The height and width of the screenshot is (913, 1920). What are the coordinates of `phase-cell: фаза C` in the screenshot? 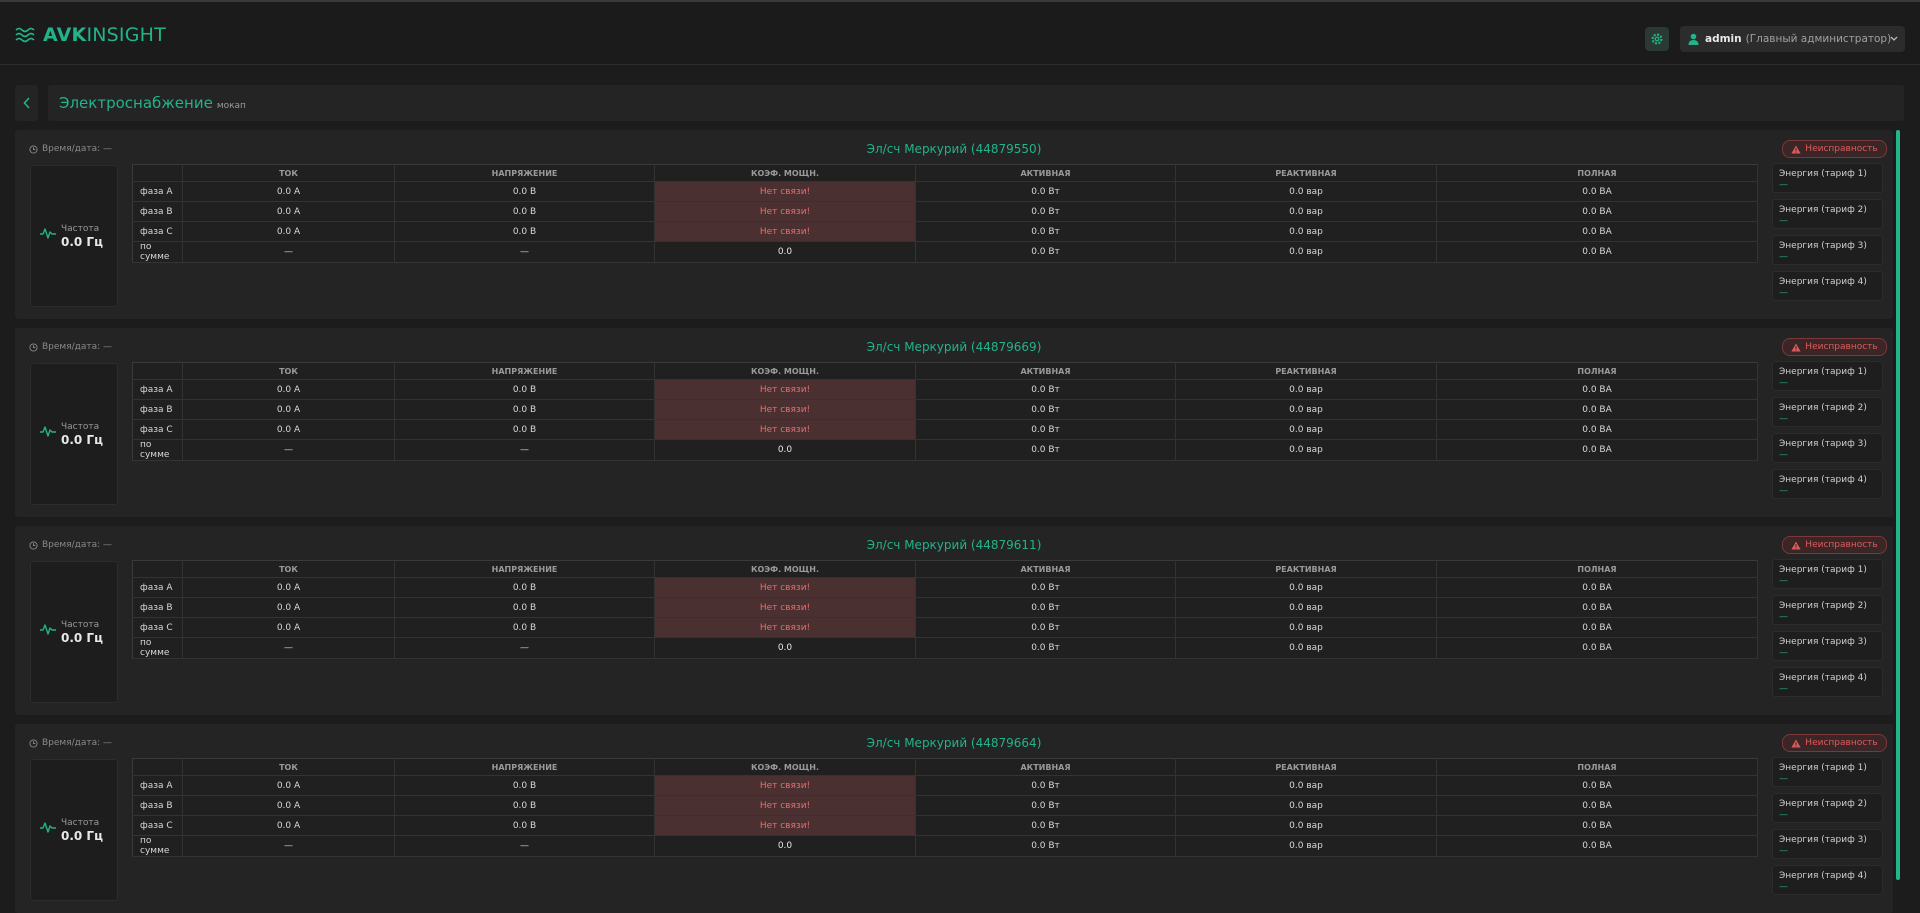 It's located at (157, 429).